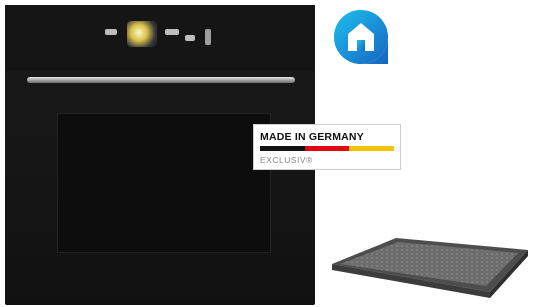 Image resolution: width=533 pixels, height=307 pixels. What do you see at coordinates (161, 80) in the screenshot?
I see `oven-door-handle` at bounding box center [161, 80].